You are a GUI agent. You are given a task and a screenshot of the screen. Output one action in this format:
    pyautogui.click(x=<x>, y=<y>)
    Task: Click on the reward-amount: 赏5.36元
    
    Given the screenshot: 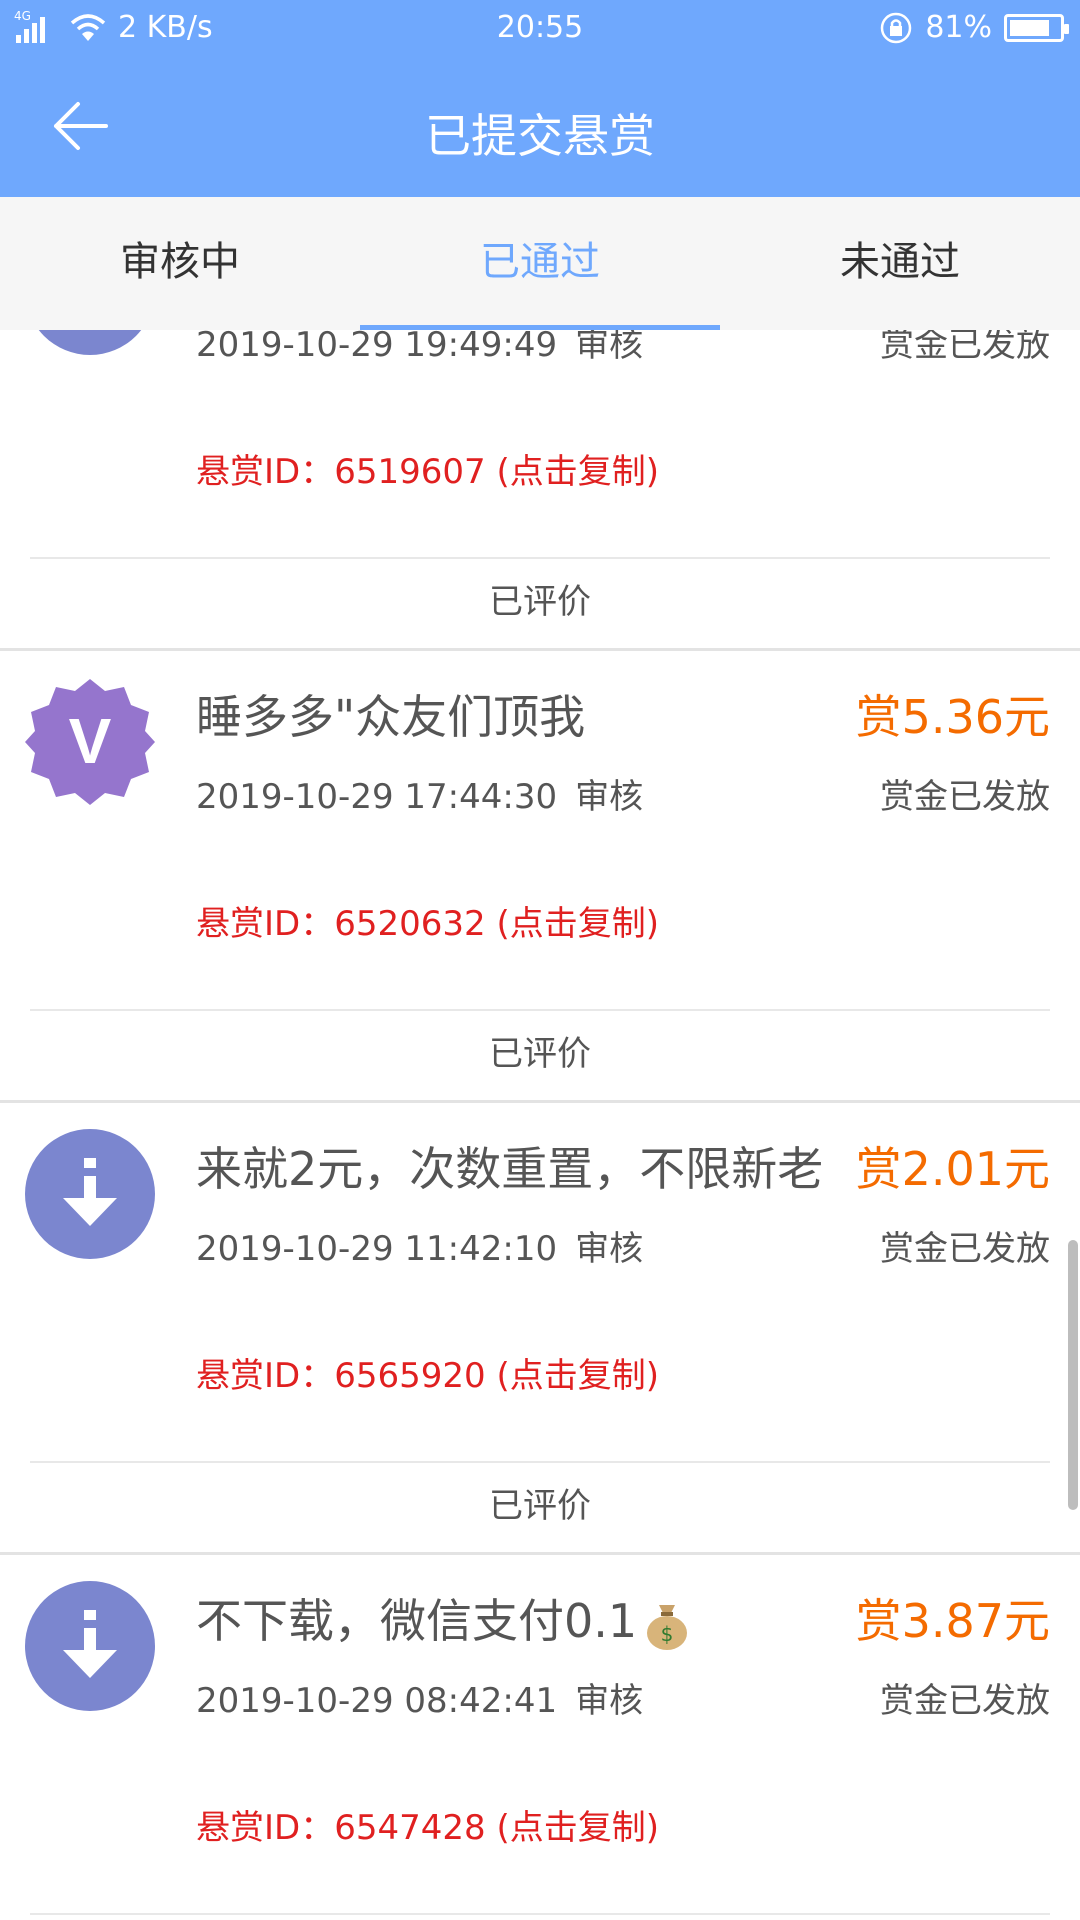 What is the action you would take?
    pyautogui.click(x=952, y=717)
    